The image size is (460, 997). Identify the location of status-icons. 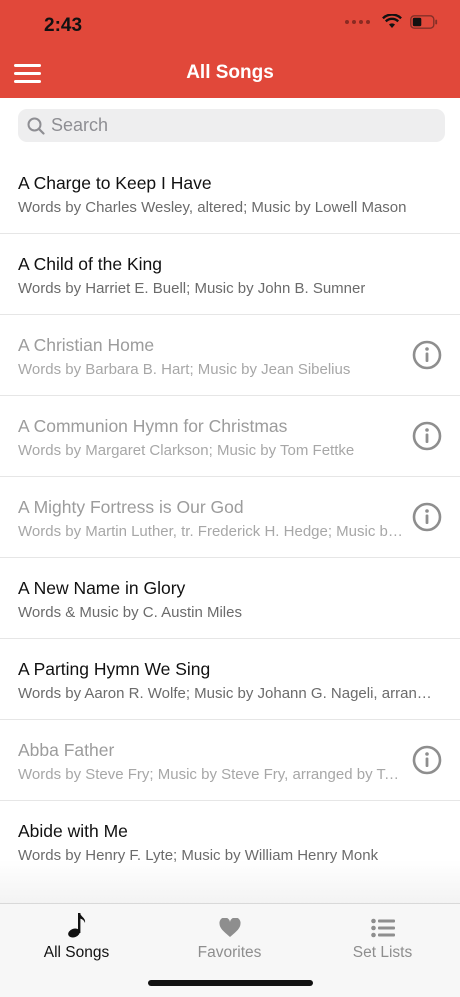
(391, 21).